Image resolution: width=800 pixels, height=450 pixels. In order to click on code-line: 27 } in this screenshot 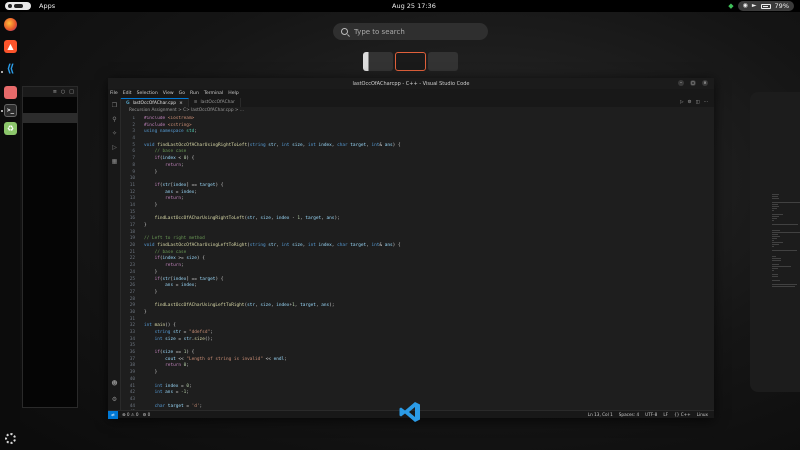, I will do `click(393, 293)`.